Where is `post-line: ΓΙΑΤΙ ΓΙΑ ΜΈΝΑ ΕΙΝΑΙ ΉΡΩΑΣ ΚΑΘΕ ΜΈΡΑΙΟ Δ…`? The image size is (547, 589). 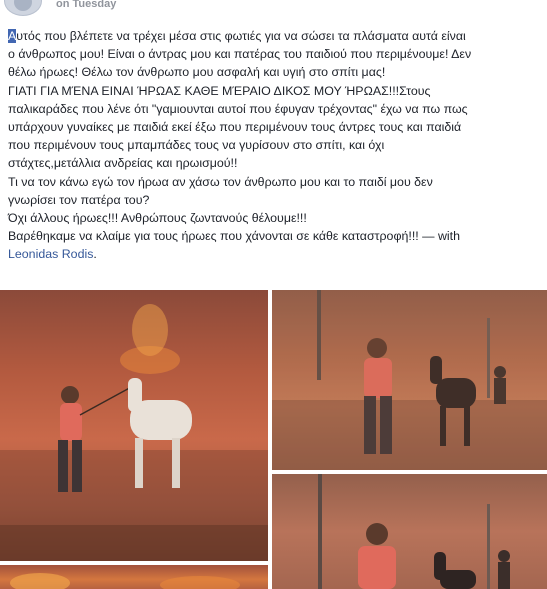 post-line: ΓΙΑΤΙ ΓΙΑ ΜΈΝΑ ΕΙΝΑΙ ΉΡΩΑΣ ΚΑΘΕ ΜΈΡΑΙΟ Δ… is located at coordinates (219, 90).